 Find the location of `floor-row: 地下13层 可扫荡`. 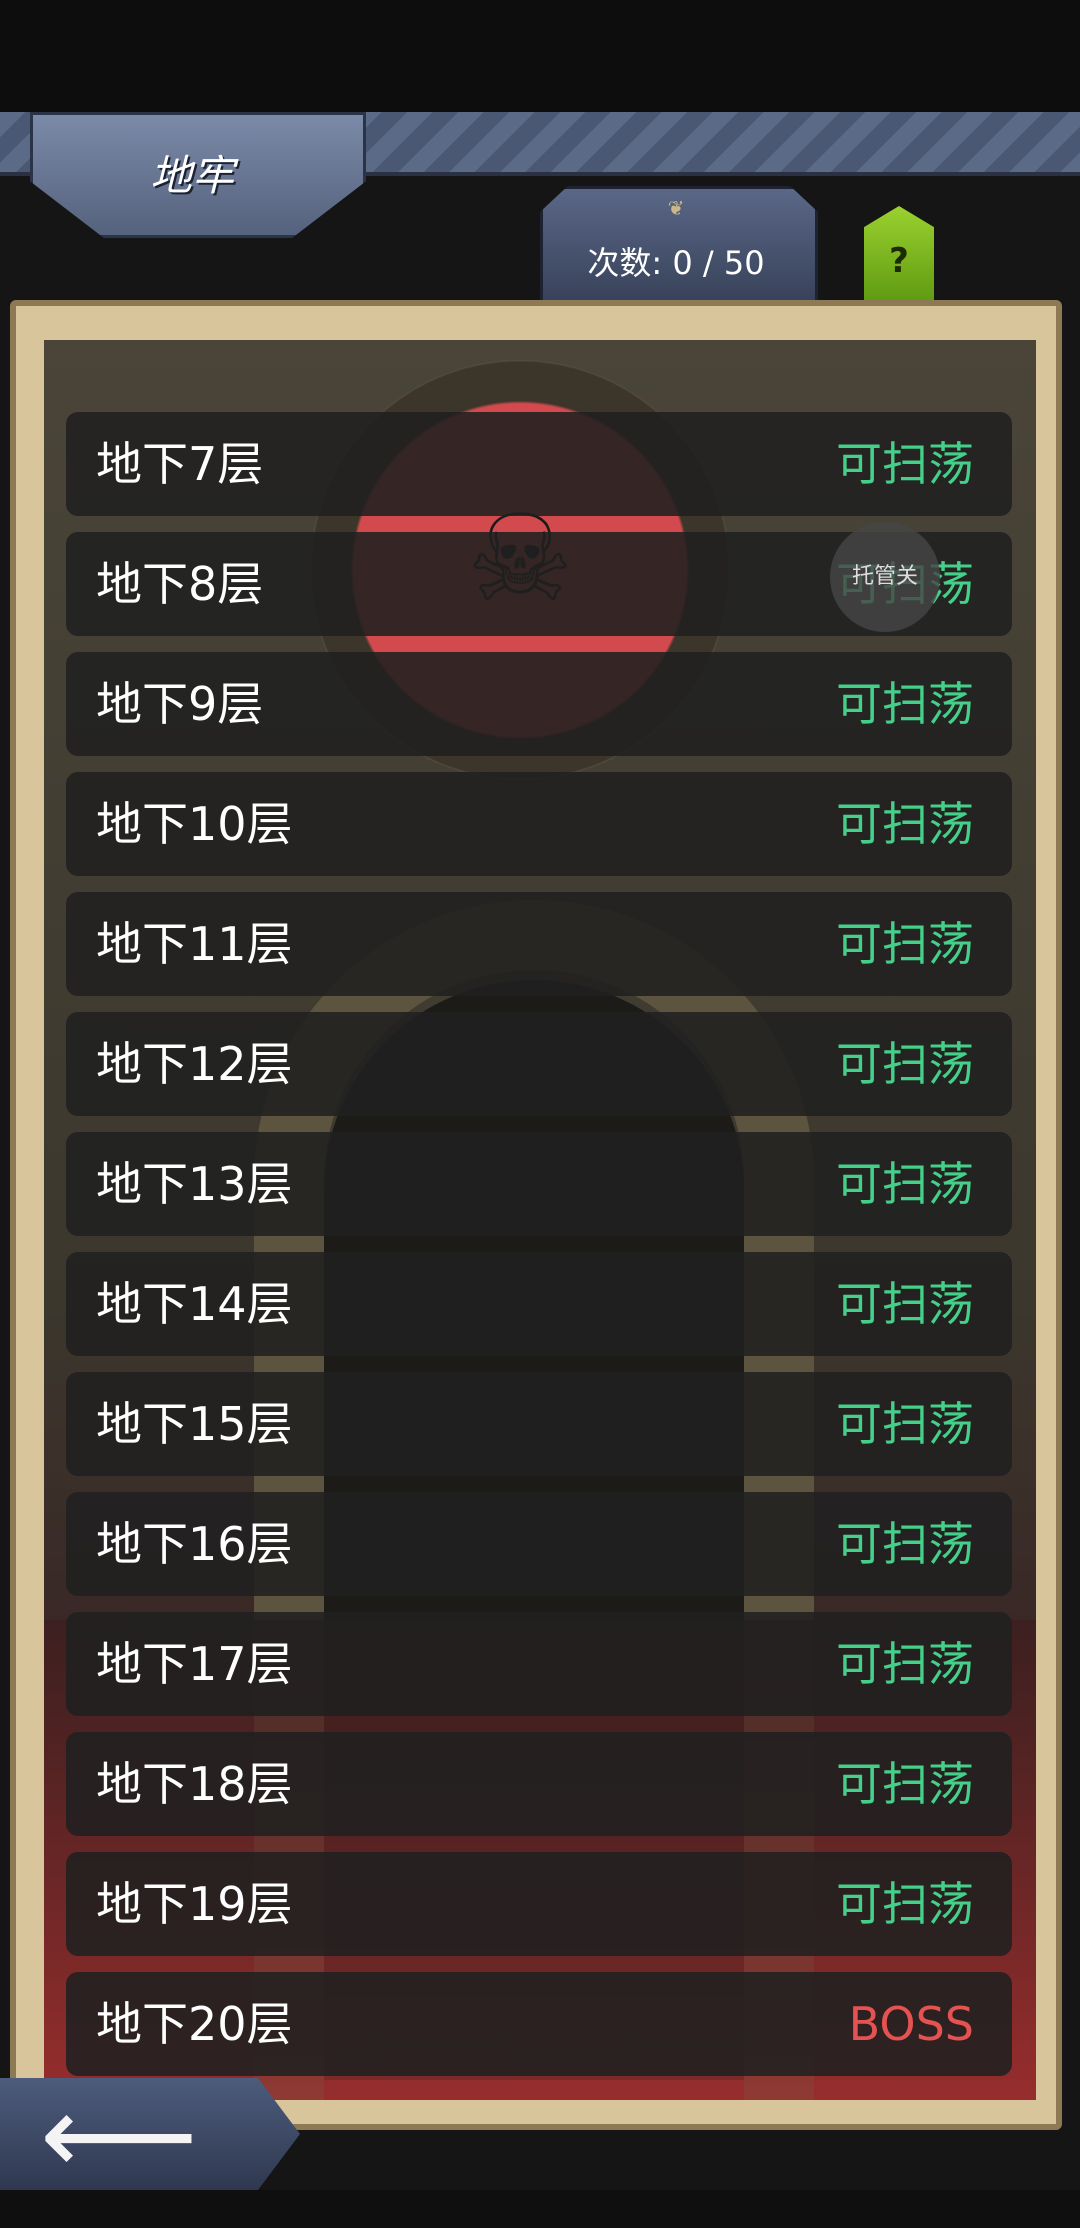

floor-row: 地下13层 可扫荡 is located at coordinates (539, 1184).